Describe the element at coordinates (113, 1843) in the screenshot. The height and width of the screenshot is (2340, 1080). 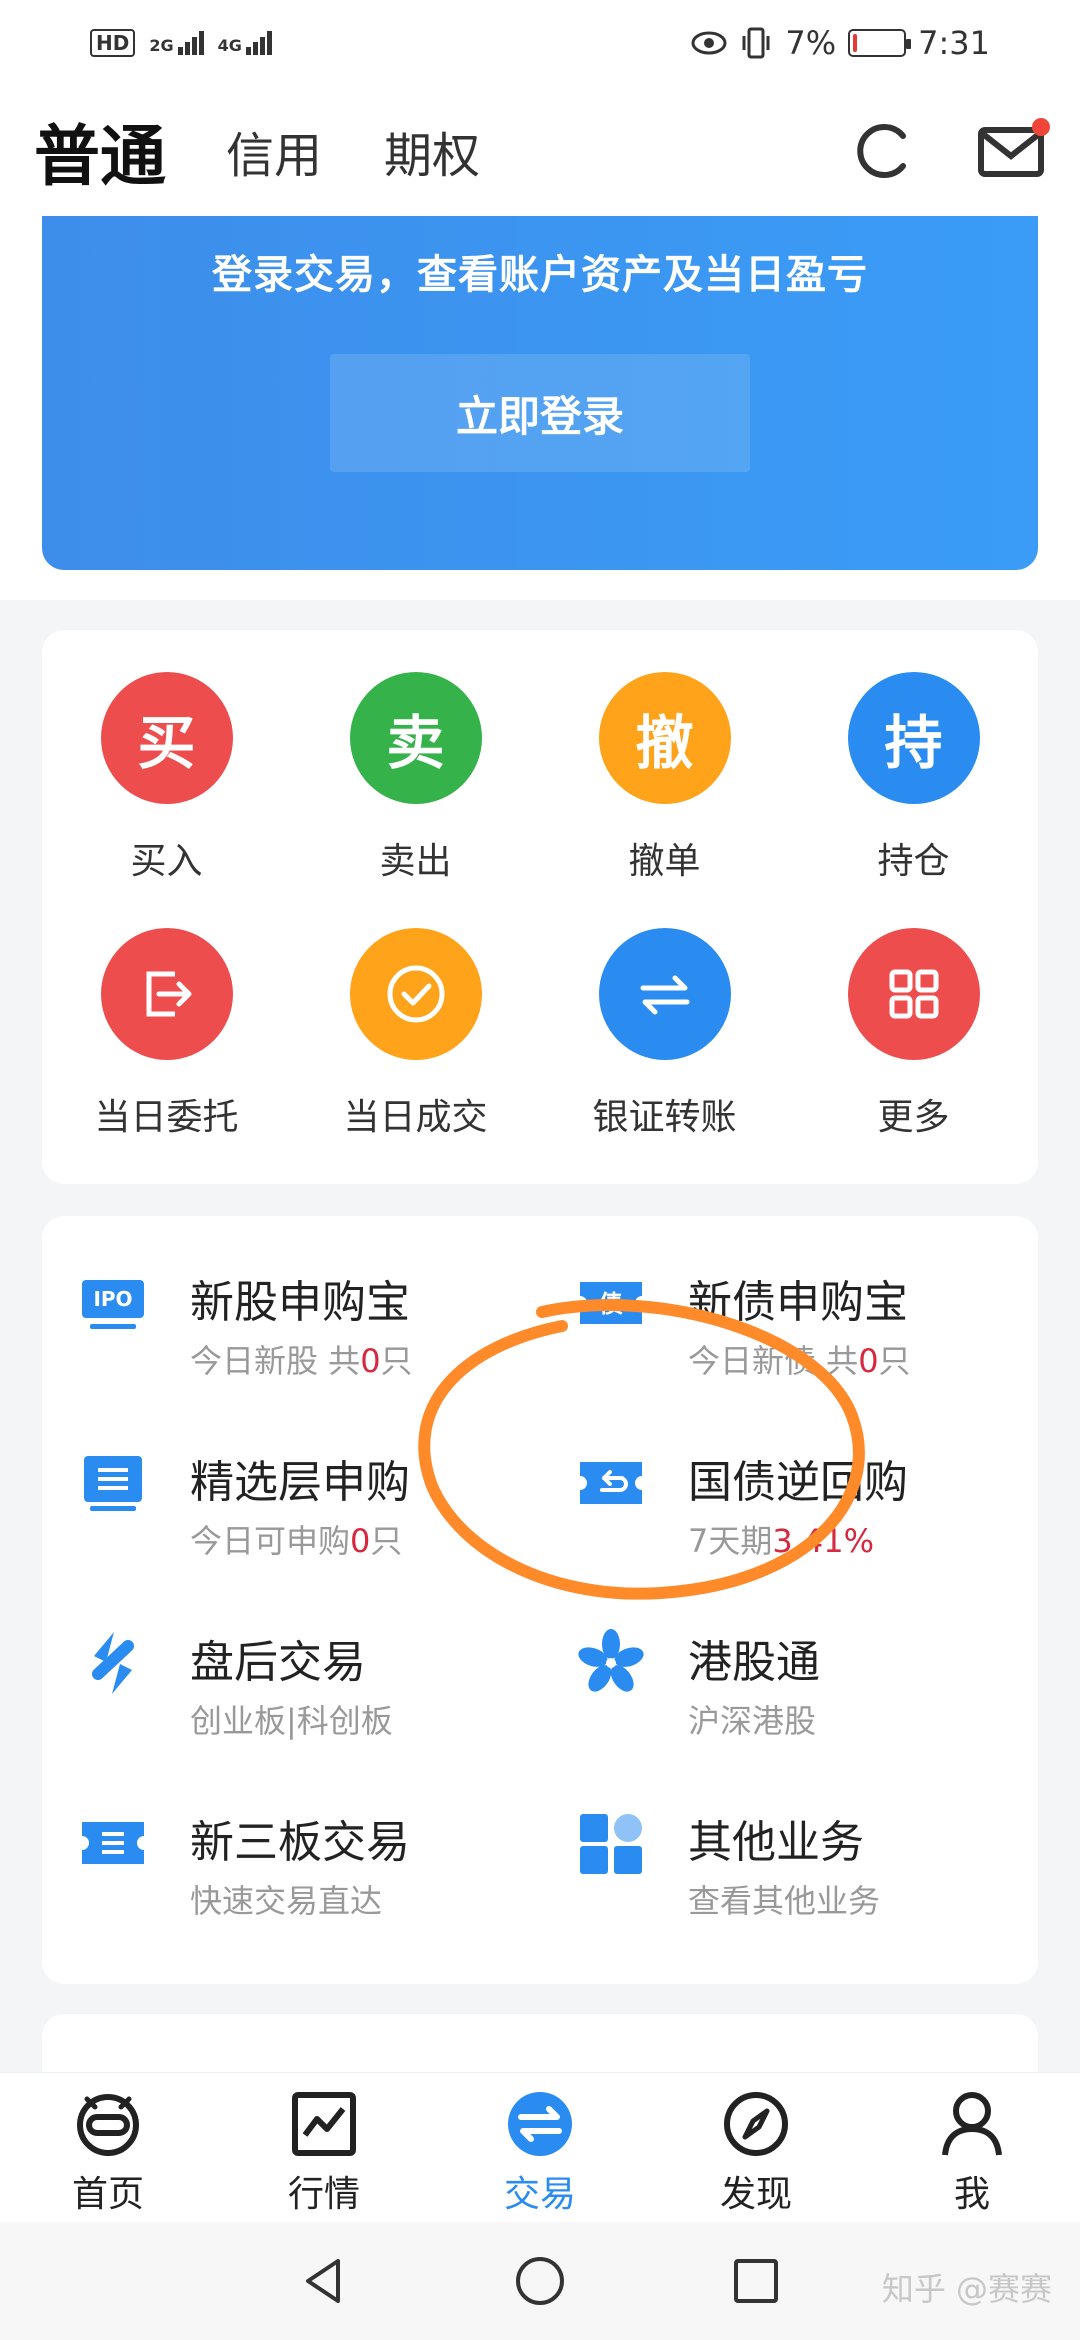
I see `neeq-ticket-icon` at that location.